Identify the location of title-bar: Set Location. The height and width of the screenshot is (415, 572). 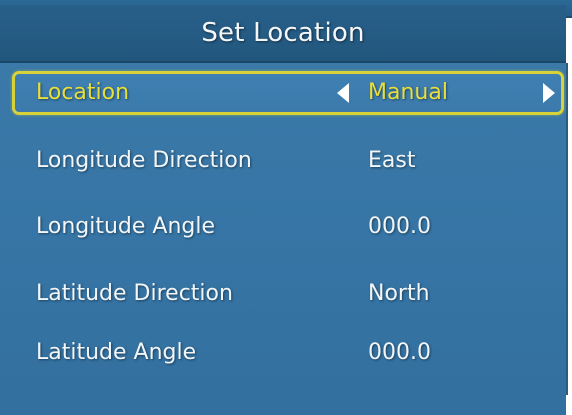
(283, 34).